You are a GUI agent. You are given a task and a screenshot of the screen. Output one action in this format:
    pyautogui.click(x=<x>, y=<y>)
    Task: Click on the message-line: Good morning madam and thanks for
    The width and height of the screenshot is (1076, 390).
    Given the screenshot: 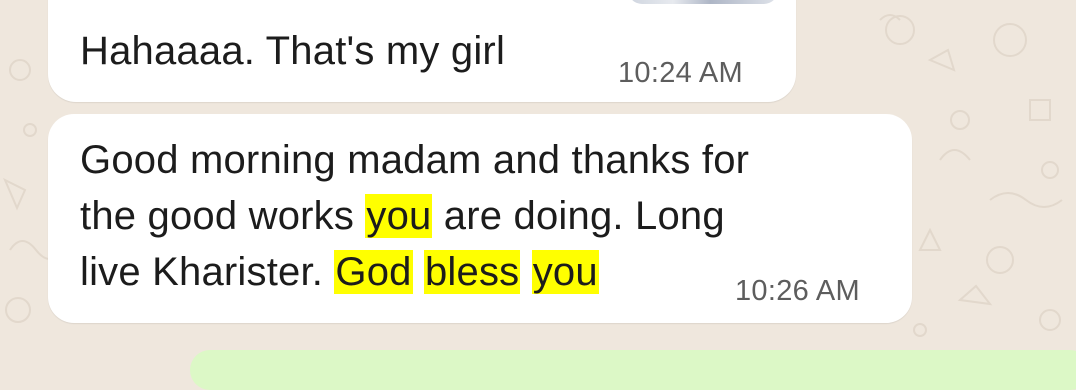 What is the action you would take?
    pyautogui.click(x=415, y=160)
    